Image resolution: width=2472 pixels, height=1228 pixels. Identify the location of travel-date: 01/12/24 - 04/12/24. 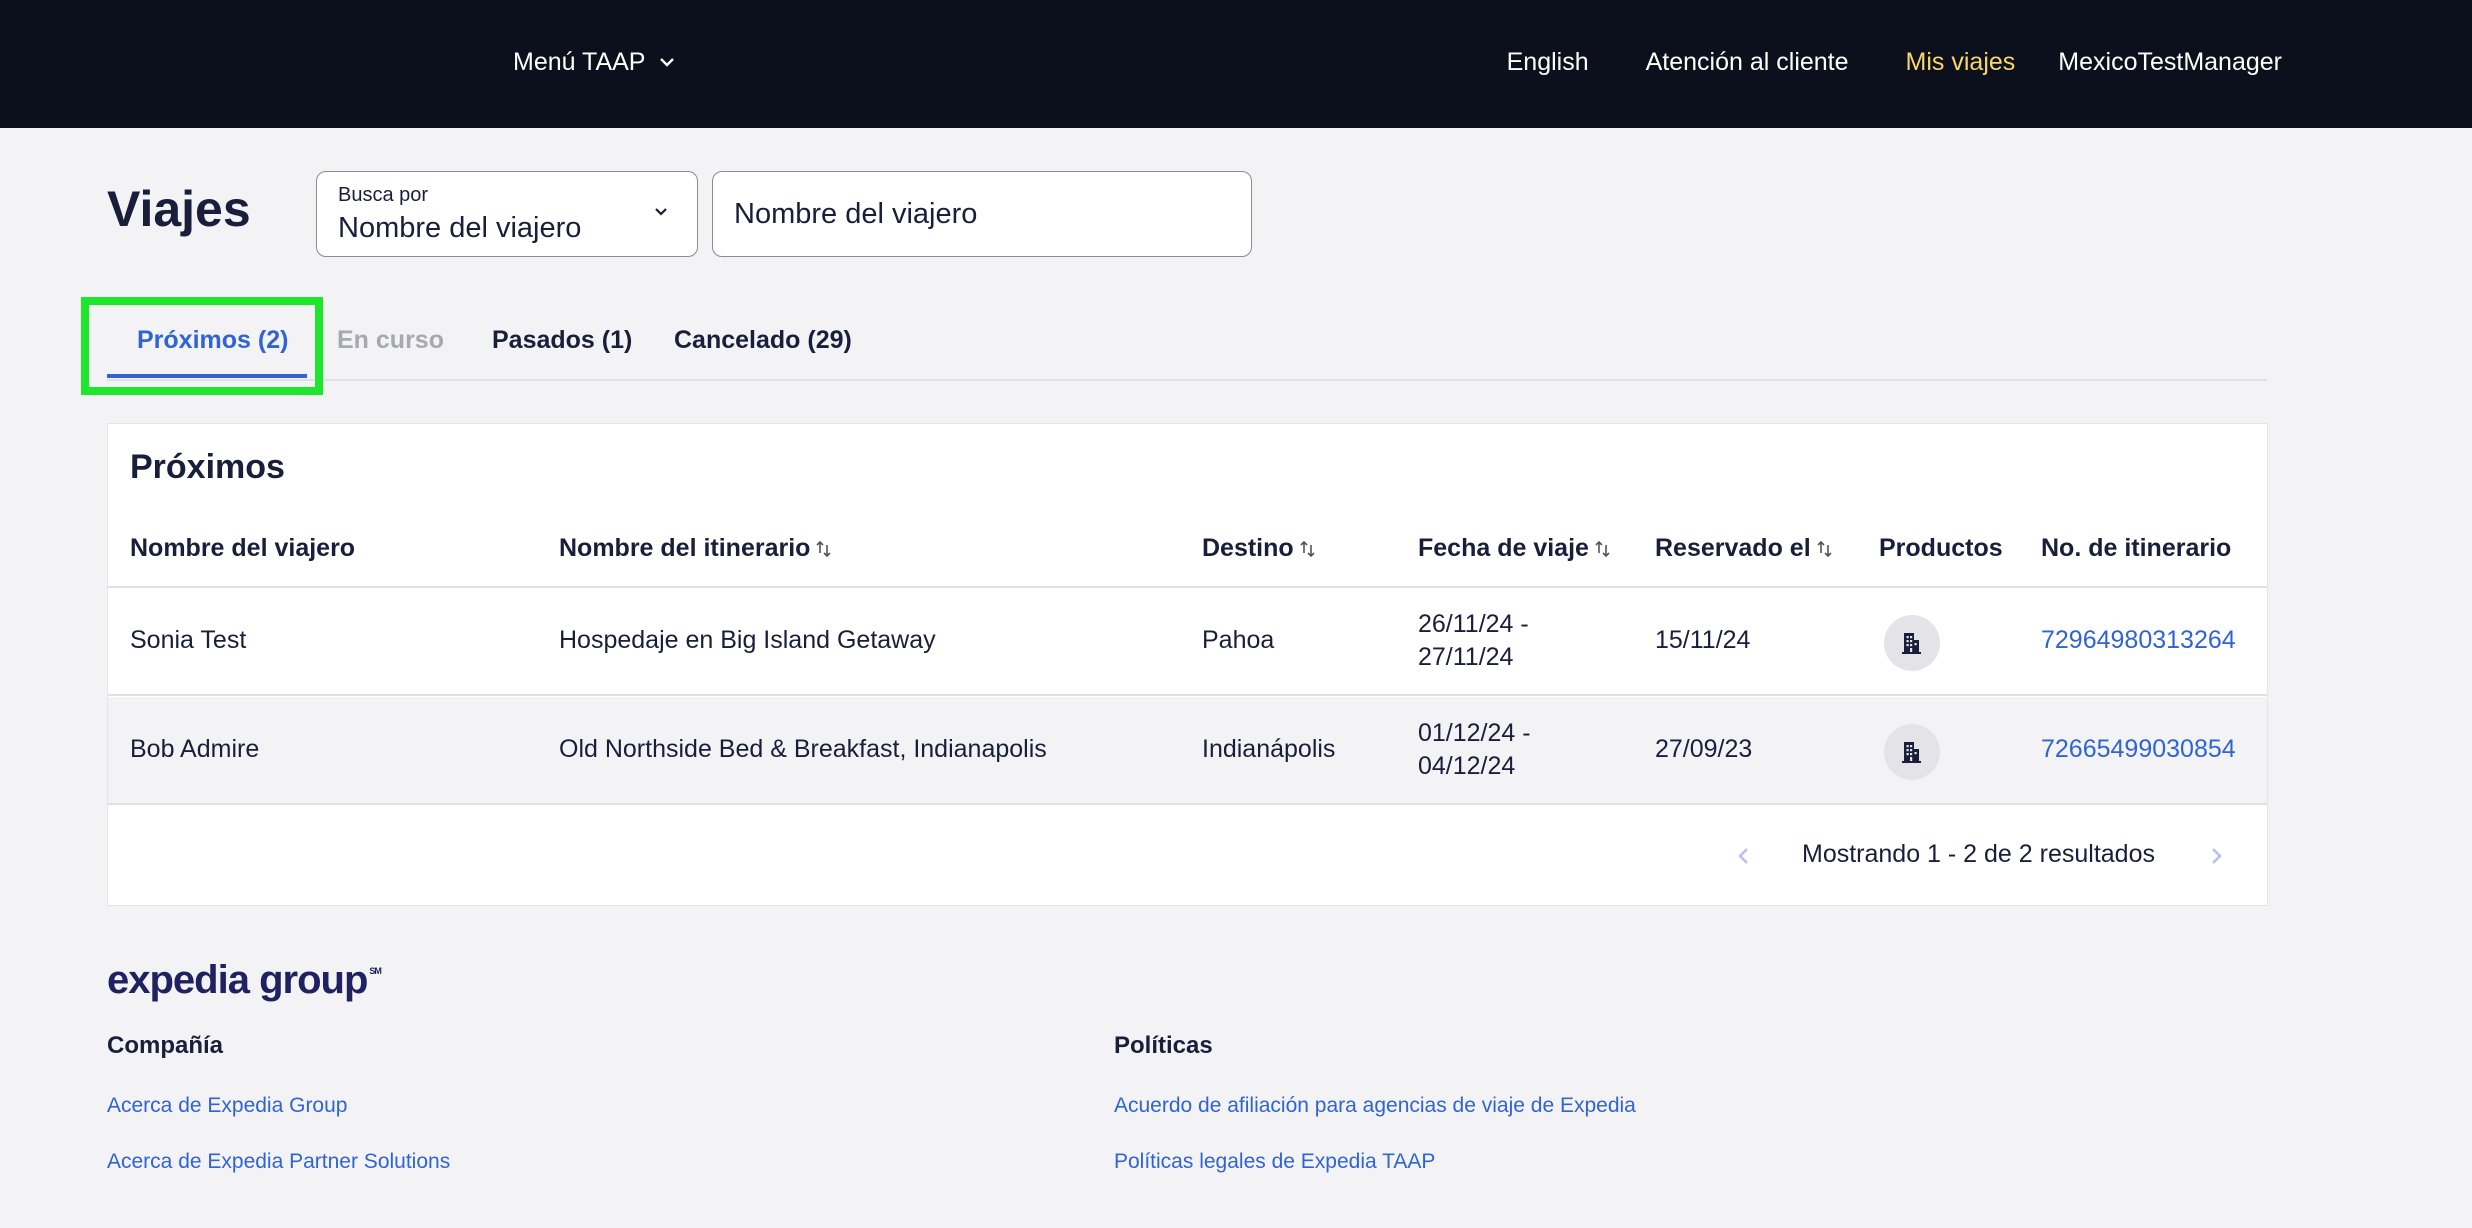
(1474, 750).